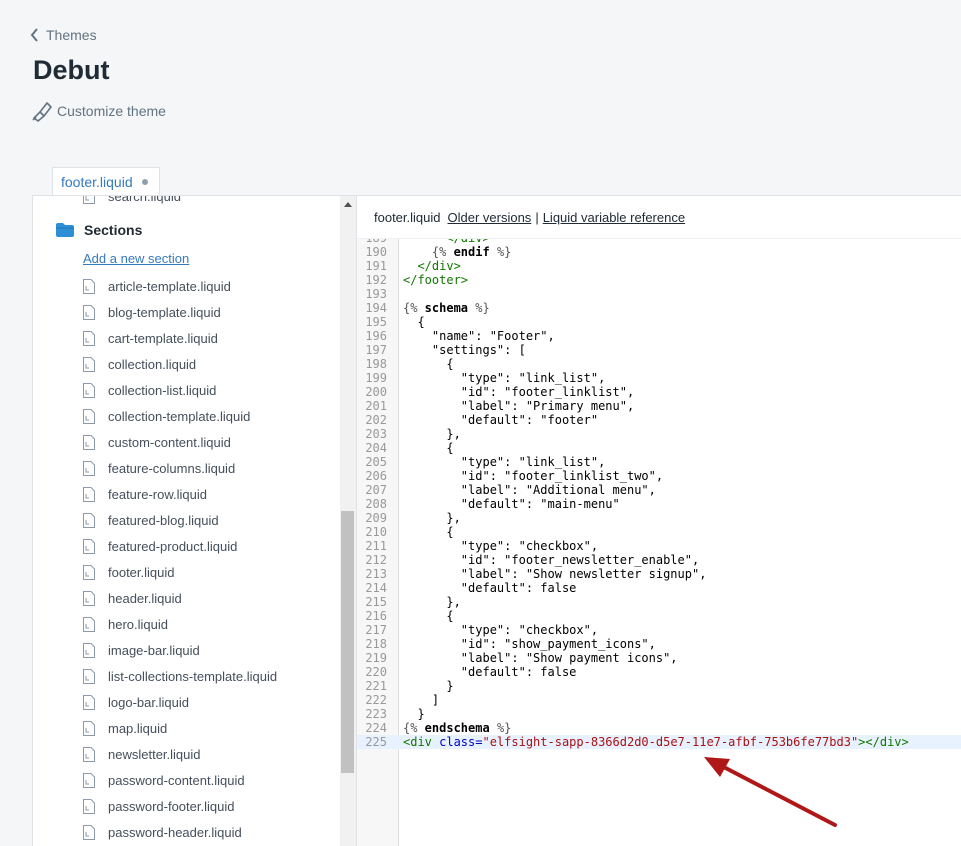 The image size is (961, 846). Describe the element at coordinates (136, 258) in the screenshot. I see `add-new-section-link: Add a new section` at that location.